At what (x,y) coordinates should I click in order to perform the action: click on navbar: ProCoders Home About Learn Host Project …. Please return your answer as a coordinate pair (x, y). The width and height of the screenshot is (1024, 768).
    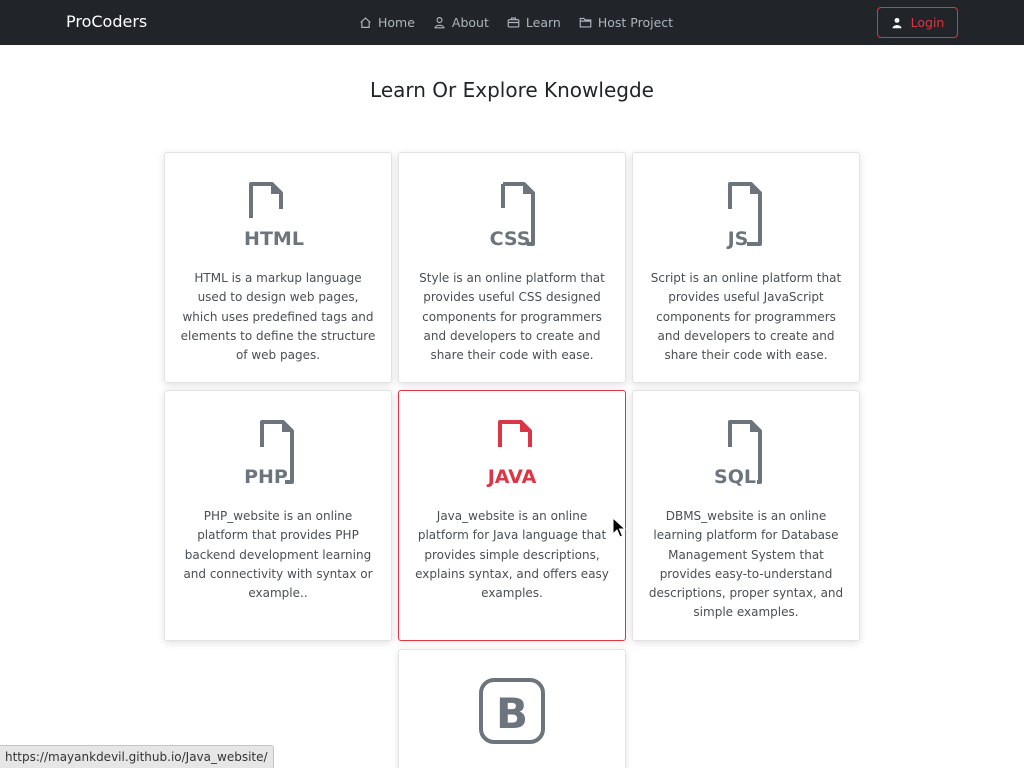
    Looking at the image, I should click on (512, 22).